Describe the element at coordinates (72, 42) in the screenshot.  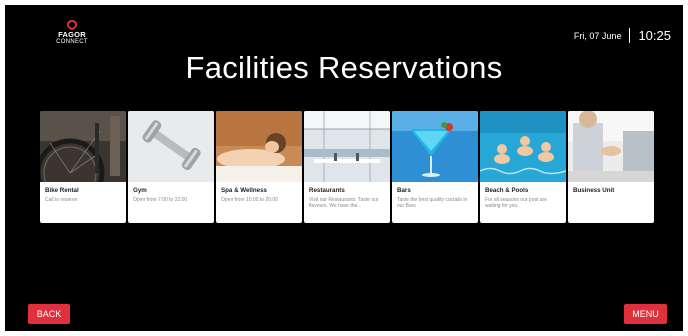
I see `brand-sub: CONNECT` at that location.